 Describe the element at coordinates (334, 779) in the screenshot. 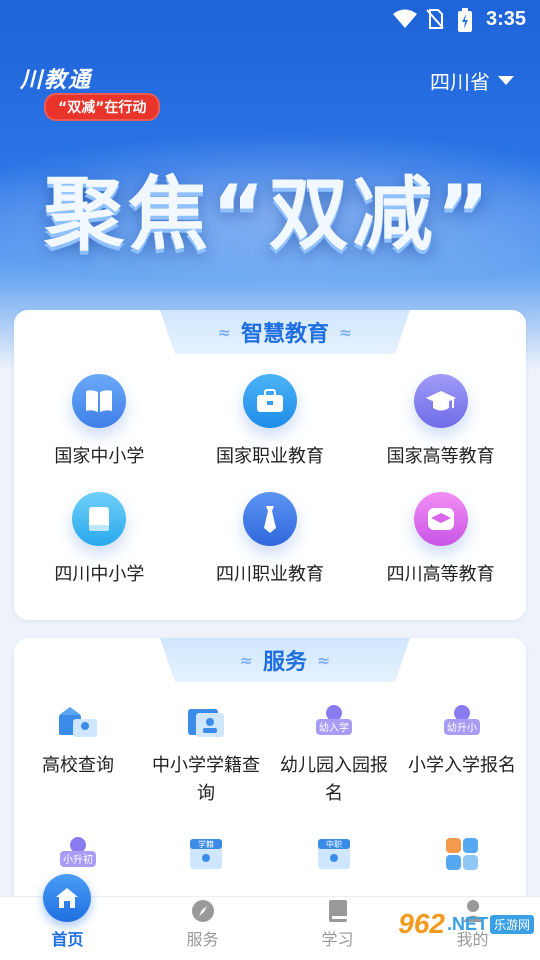

I see `service-label: 幼儿园入园报名` at that location.